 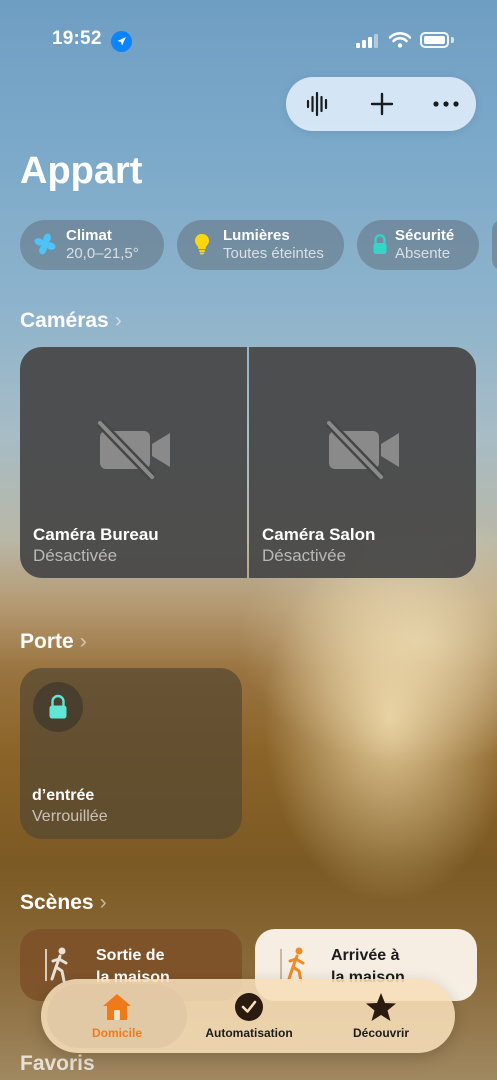 I want to click on battery-tip, so click(x=452, y=40).